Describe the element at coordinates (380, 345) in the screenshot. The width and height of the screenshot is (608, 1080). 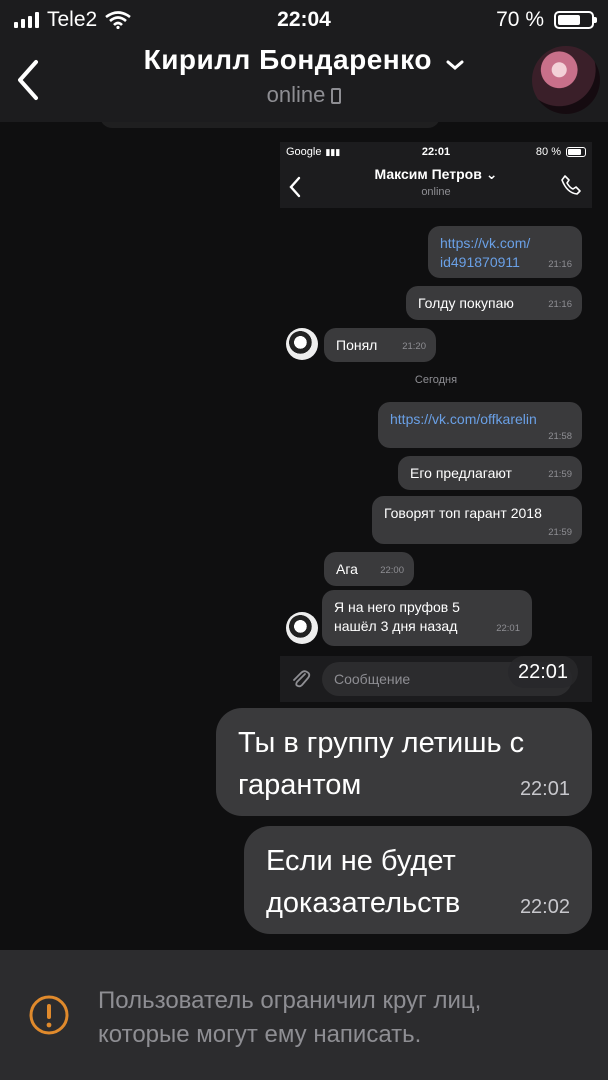
I see `screenshot-message: Понял 21:20` at that location.